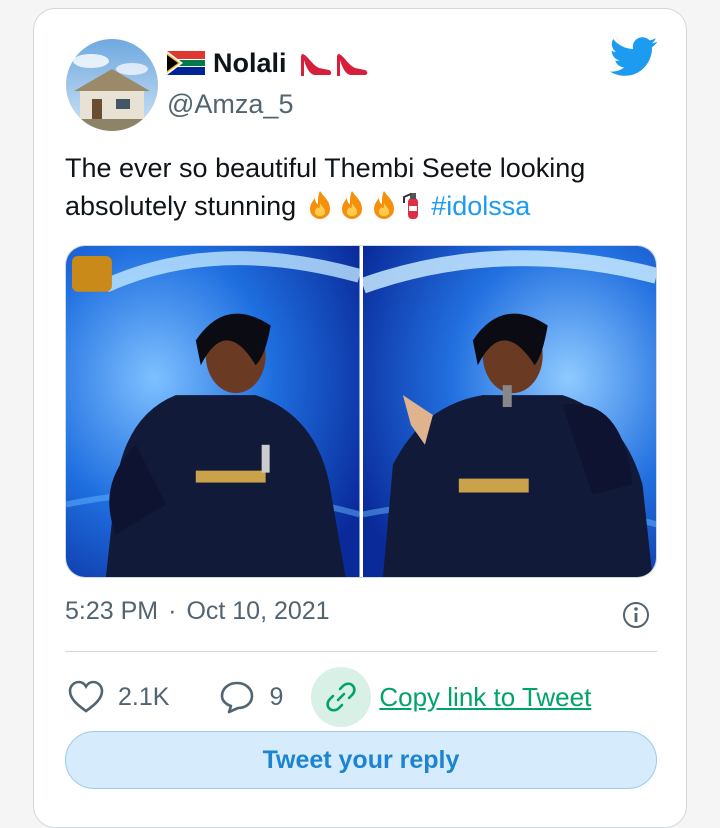 Image resolution: width=720 pixels, height=828 pixels. Describe the element at coordinates (334, 63) in the screenshot. I see `name-emojis` at that location.